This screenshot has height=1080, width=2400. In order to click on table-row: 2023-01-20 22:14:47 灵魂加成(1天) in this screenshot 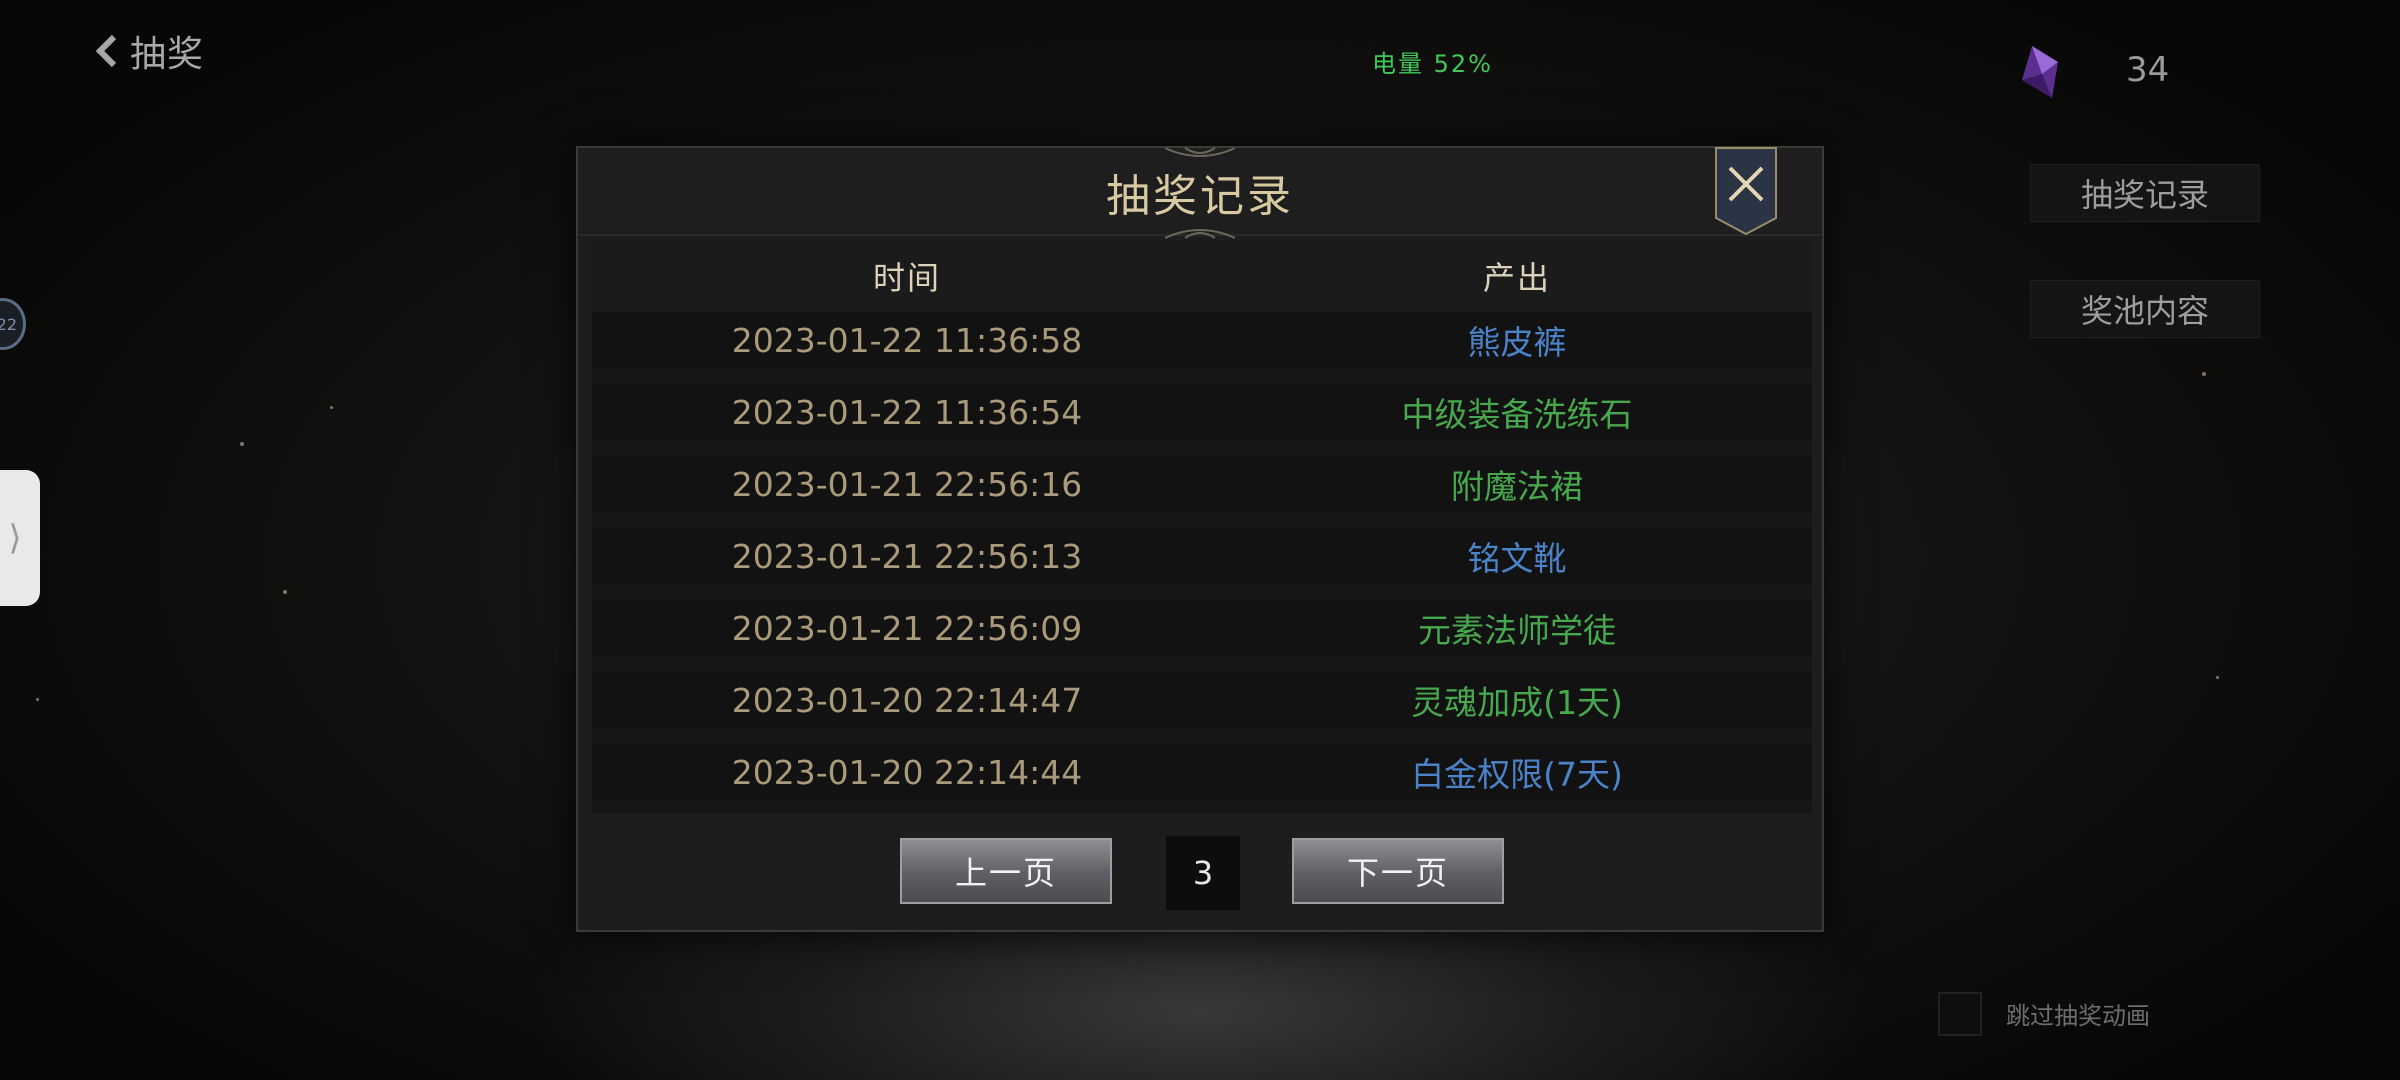, I will do `click(1202, 700)`.